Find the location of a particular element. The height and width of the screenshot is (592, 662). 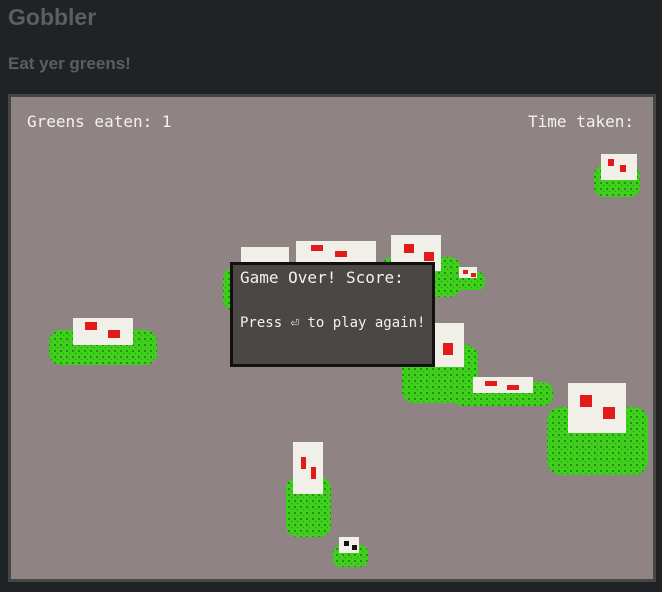

game-over-title: Game Over! Score: is located at coordinates (322, 277).